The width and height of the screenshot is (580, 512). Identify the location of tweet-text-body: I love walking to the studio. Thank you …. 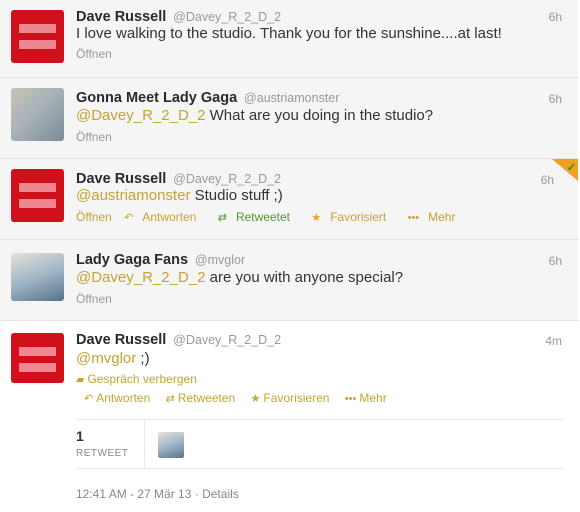
(289, 33).